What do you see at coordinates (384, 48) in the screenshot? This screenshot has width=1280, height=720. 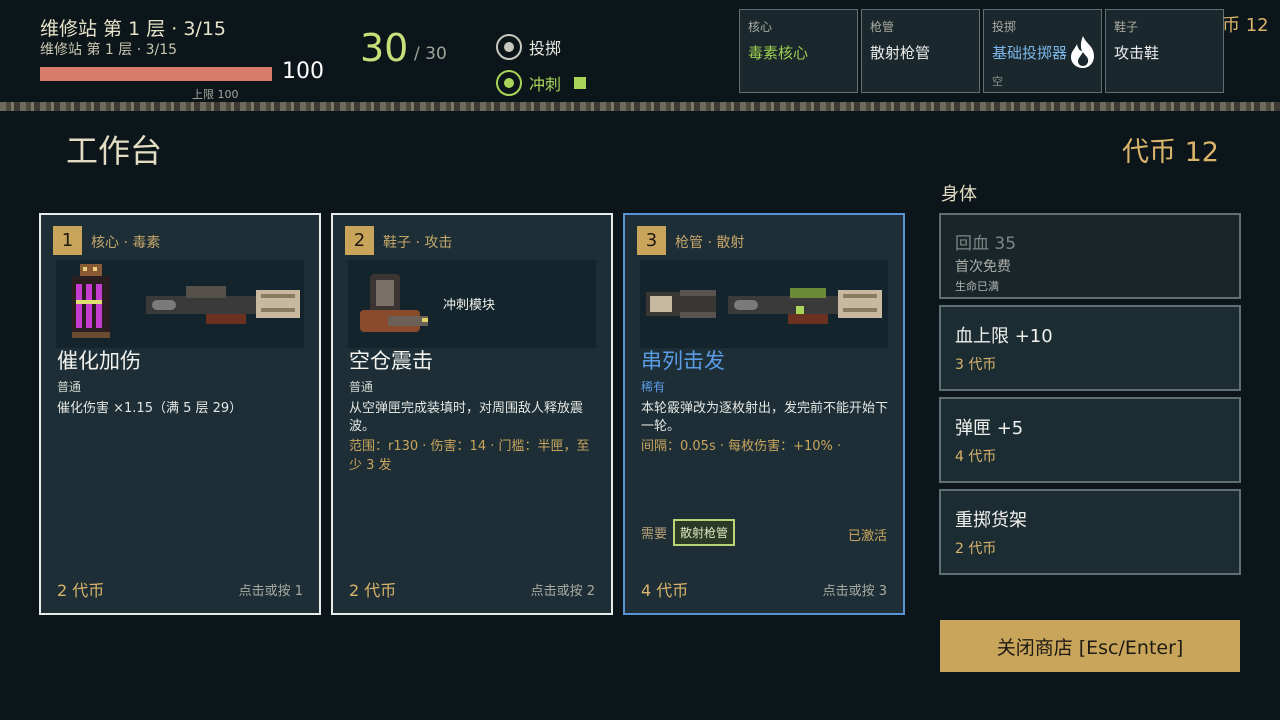 I see `ammo-count: 30` at bounding box center [384, 48].